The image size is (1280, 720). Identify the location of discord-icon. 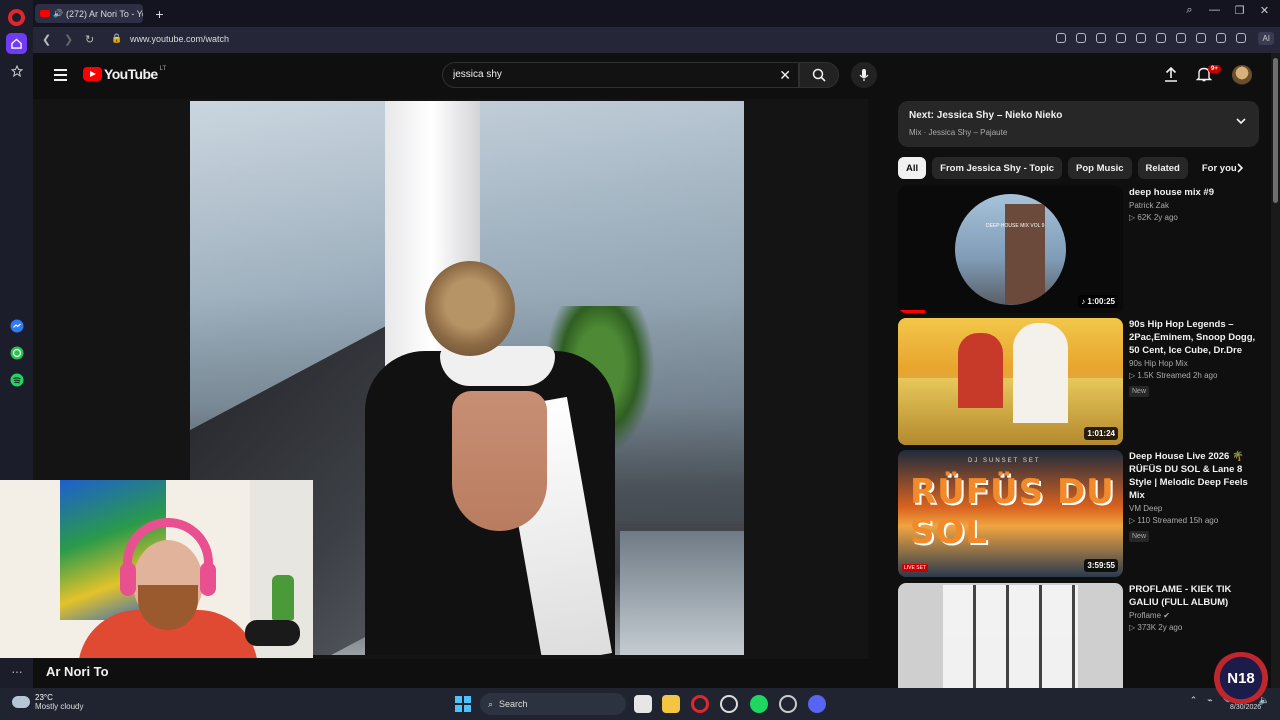
(817, 704).